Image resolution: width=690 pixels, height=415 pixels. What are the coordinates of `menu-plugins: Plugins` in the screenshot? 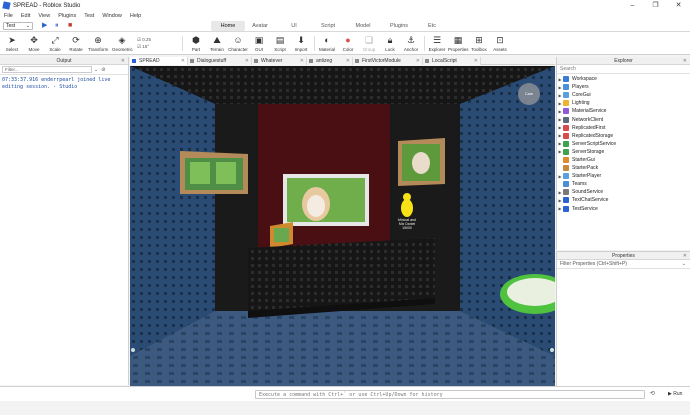 It's located at (67, 16).